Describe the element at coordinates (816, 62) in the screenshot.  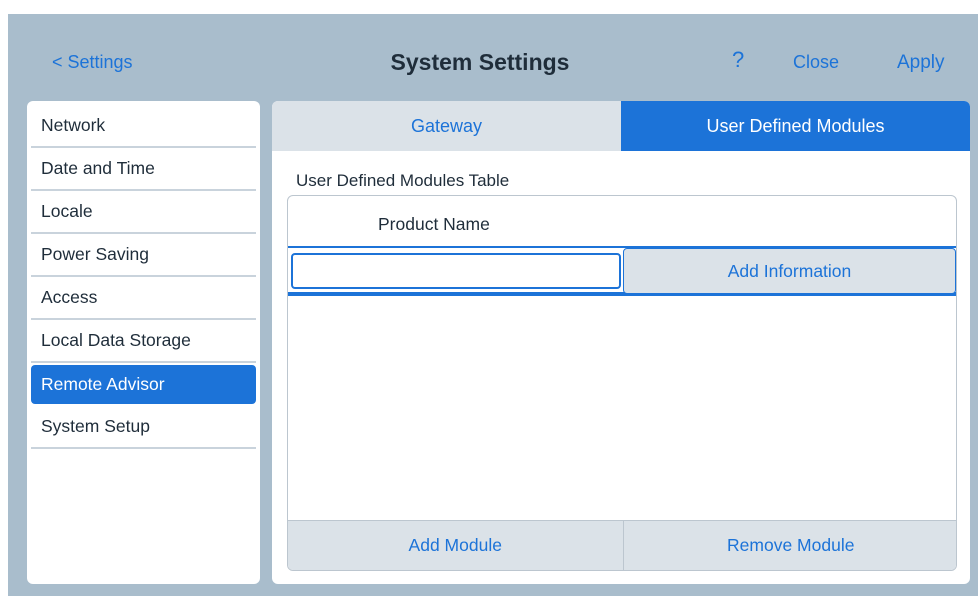
I see `close-button: Close` at that location.